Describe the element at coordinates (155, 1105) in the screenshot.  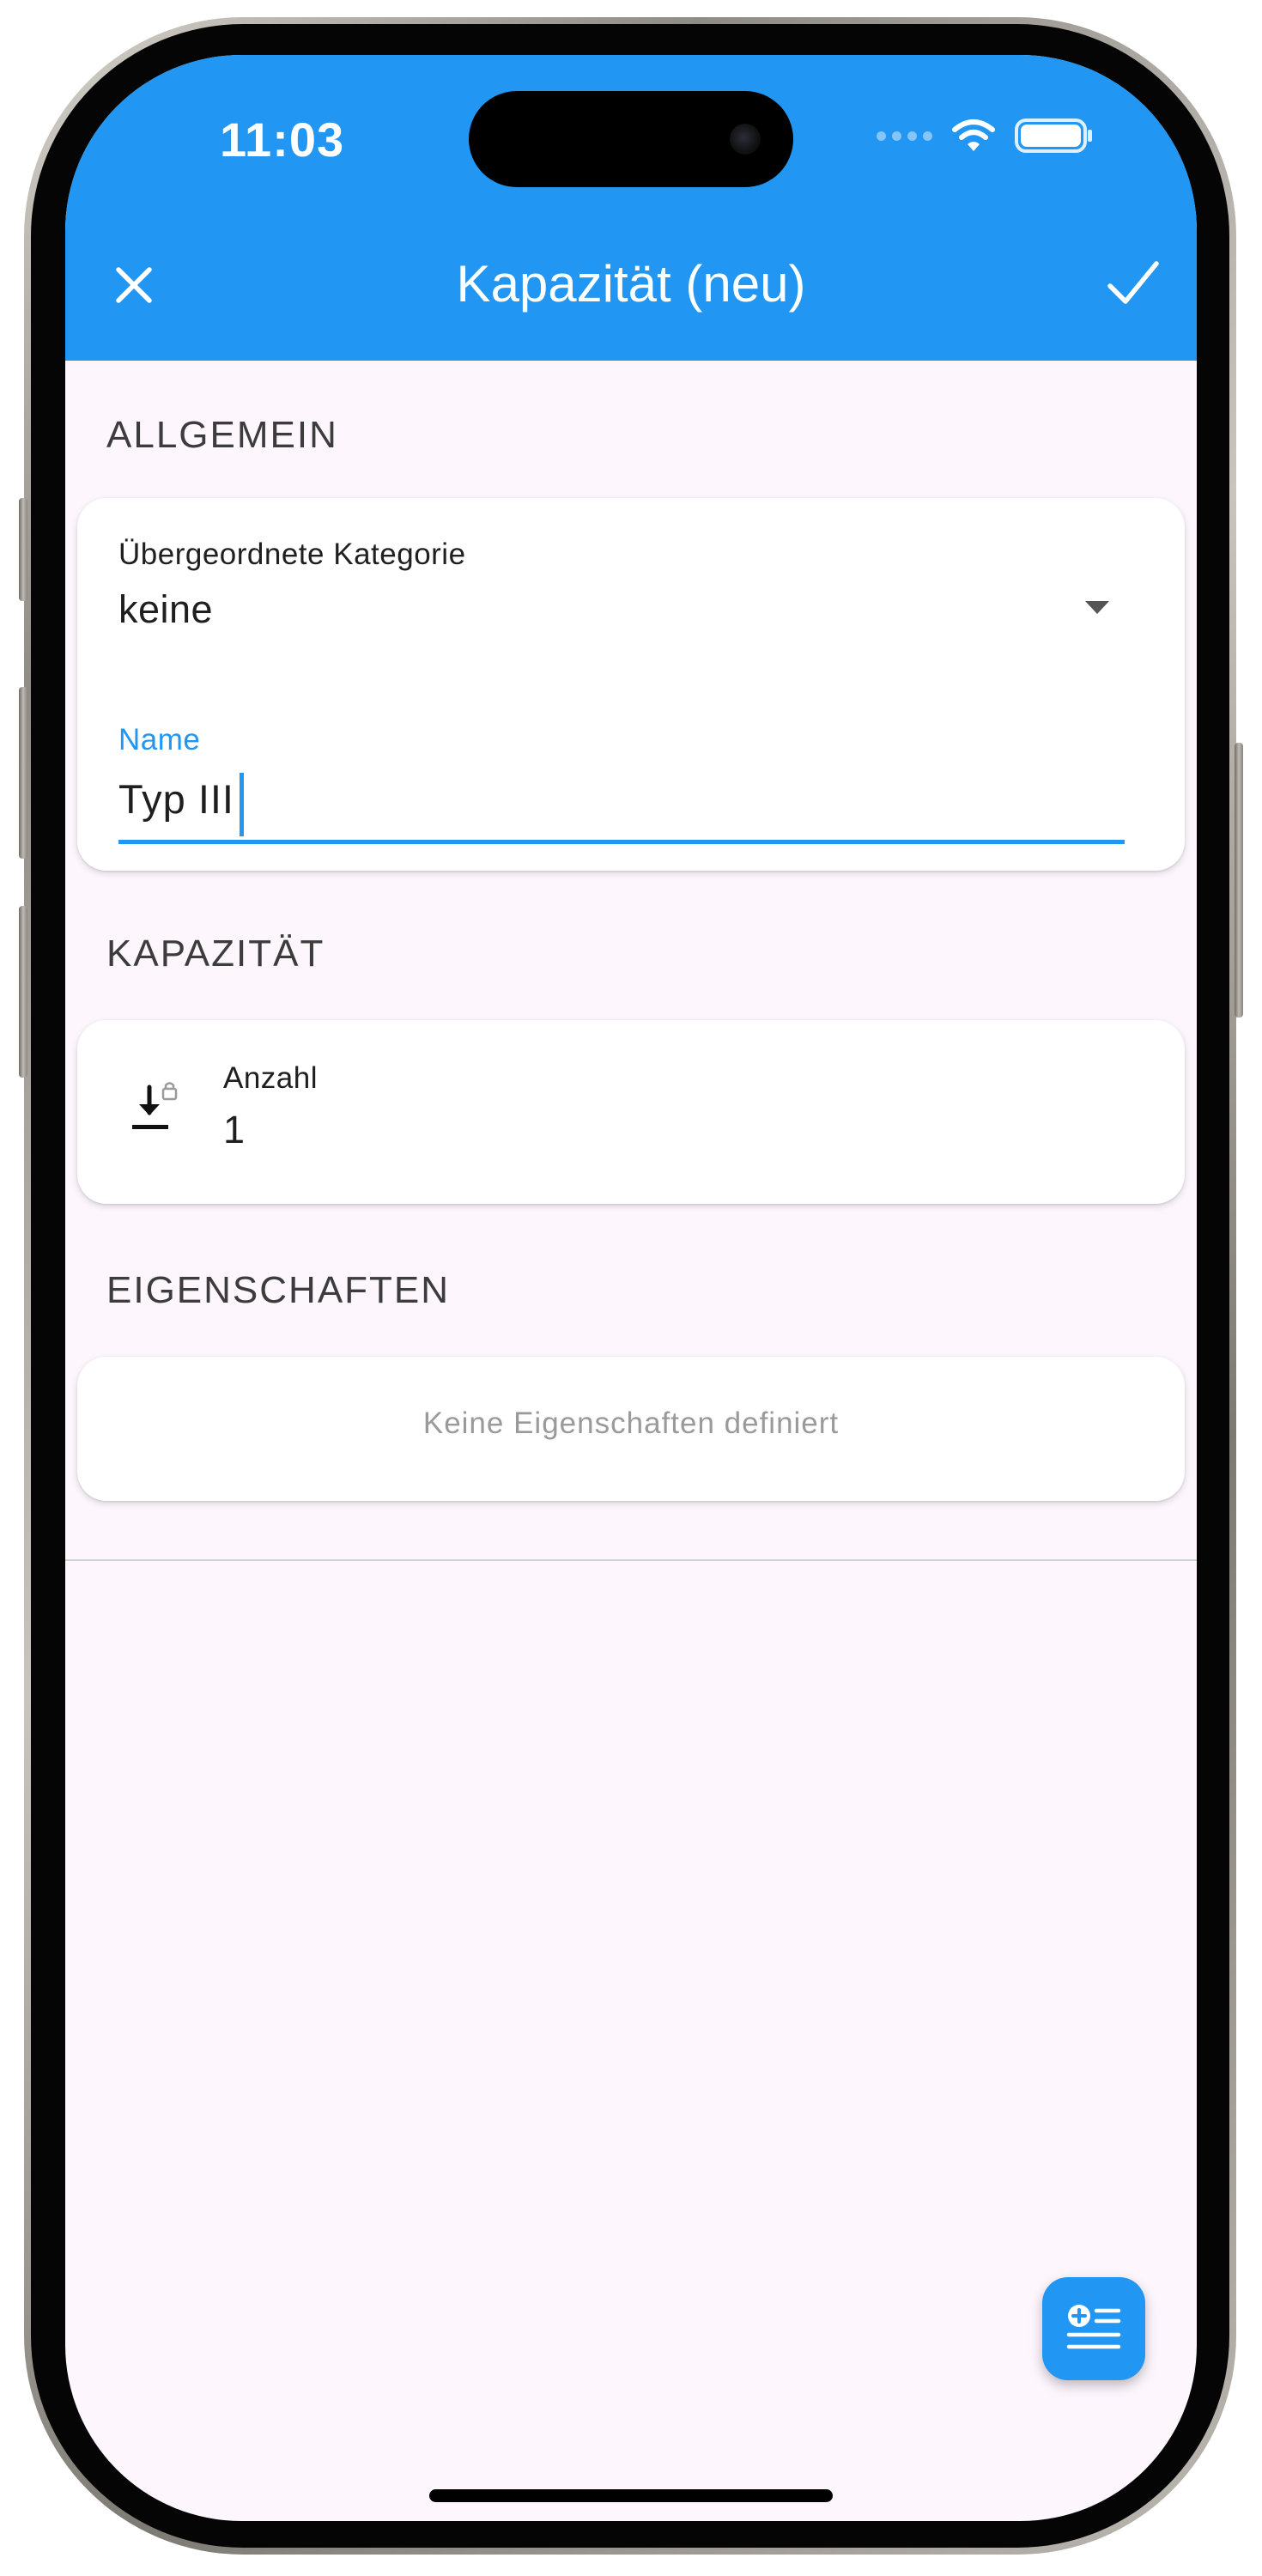
I see `download-lock-icon` at that location.